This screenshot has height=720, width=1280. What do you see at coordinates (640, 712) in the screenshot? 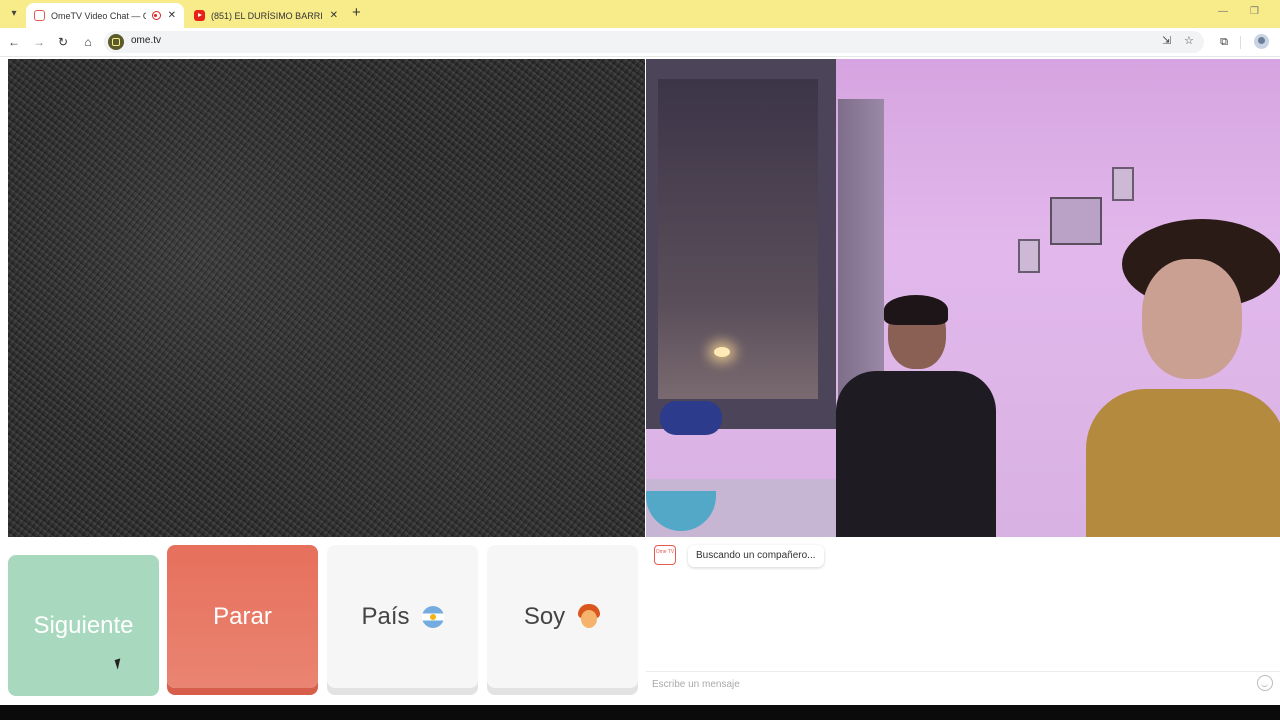
I see `bottom-bar` at bounding box center [640, 712].